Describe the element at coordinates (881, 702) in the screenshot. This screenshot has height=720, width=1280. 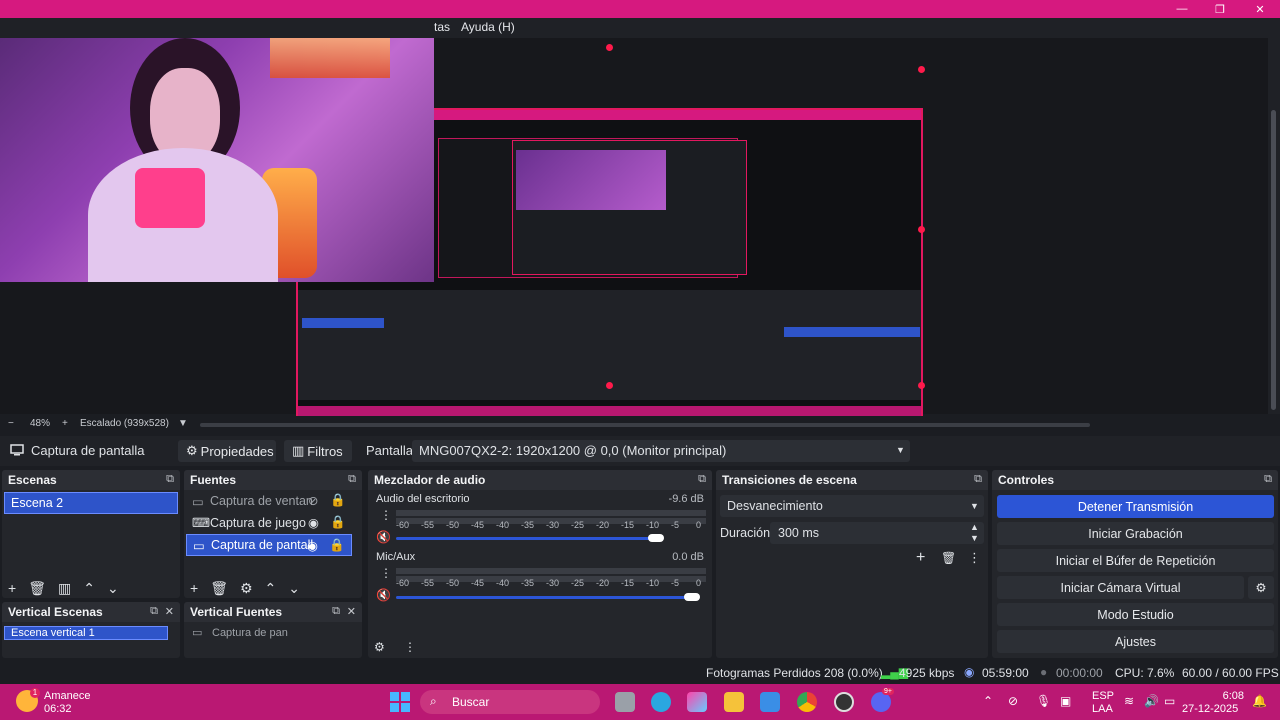
I see `discord-icon` at that location.